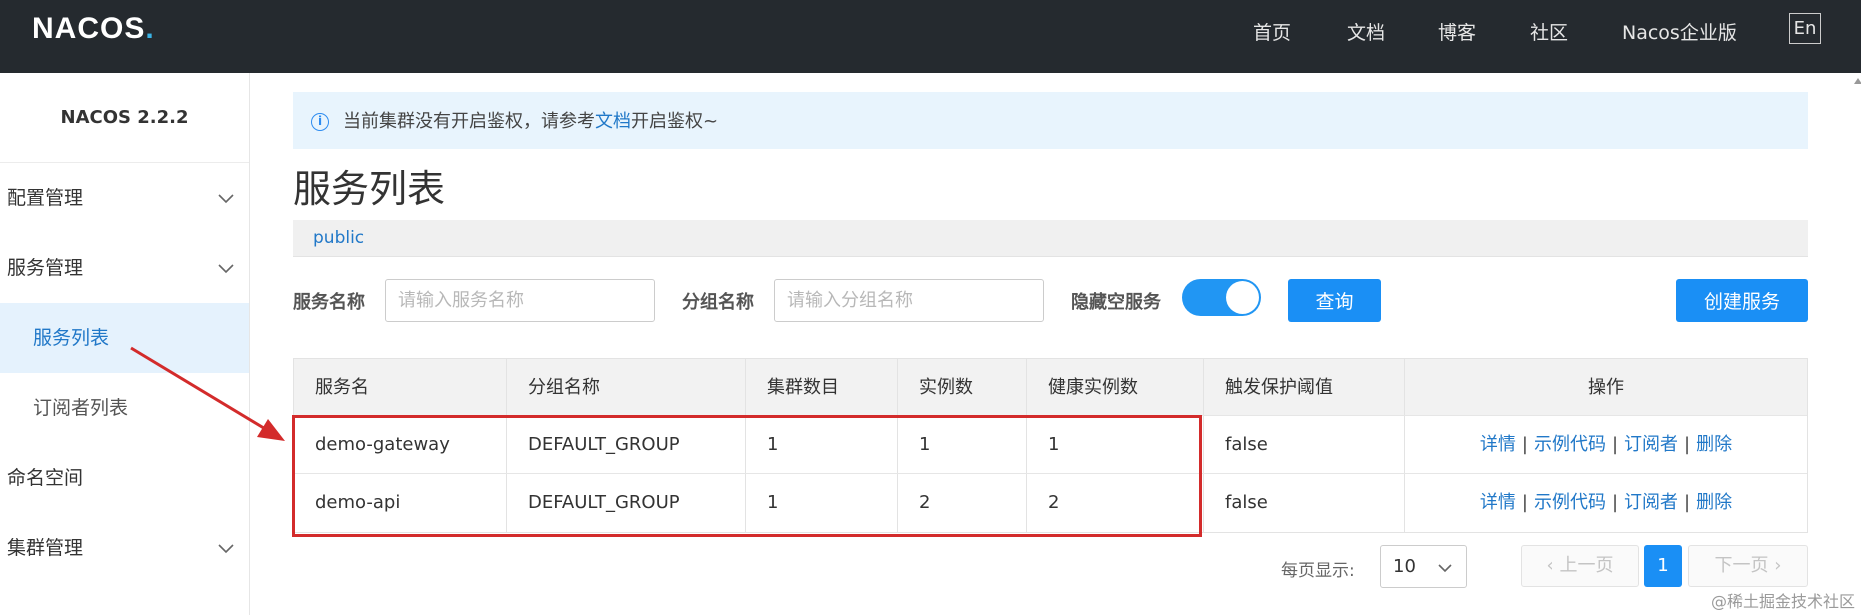 The height and width of the screenshot is (615, 1861). I want to click on sidebar-item-cluster-management: 集群管理, so click(124, 548).